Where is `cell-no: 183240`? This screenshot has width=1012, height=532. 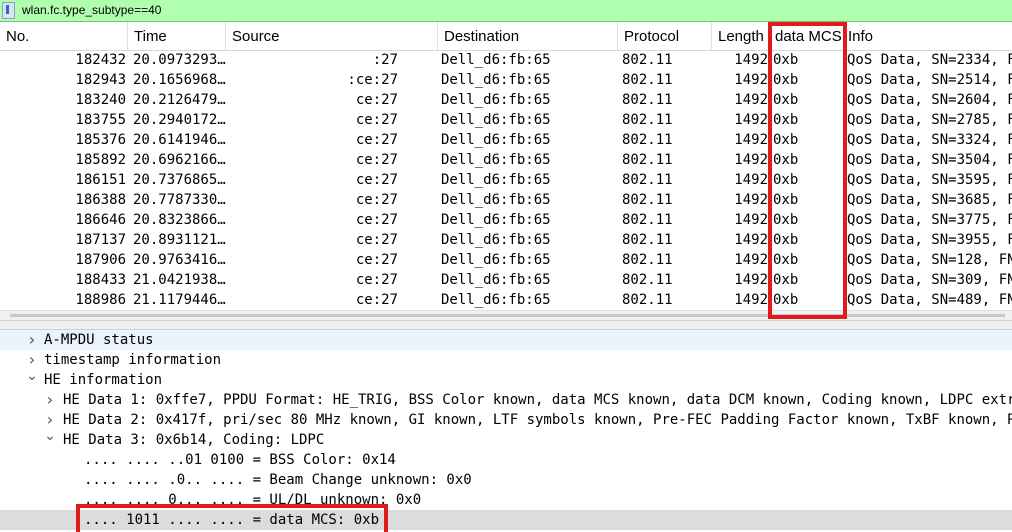
cell-no: 183240 is located at coordinates (100, 100).